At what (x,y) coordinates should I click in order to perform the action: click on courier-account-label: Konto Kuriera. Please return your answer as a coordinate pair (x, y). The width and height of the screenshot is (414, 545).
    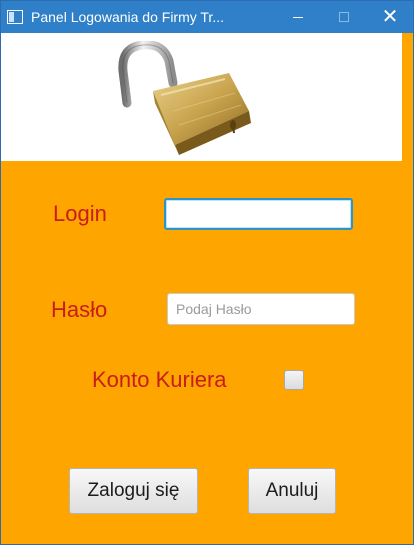
    Looking at the image, I should click on (159, 379).